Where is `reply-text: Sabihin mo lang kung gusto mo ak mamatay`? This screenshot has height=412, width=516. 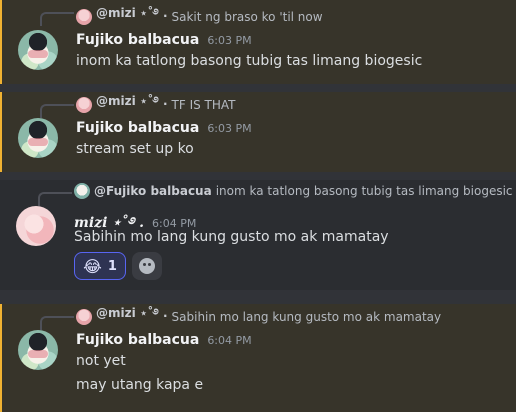 reply-text: Sabihin mo lang kung gusto mo ak mamatay is located at coordinates (306, 317).